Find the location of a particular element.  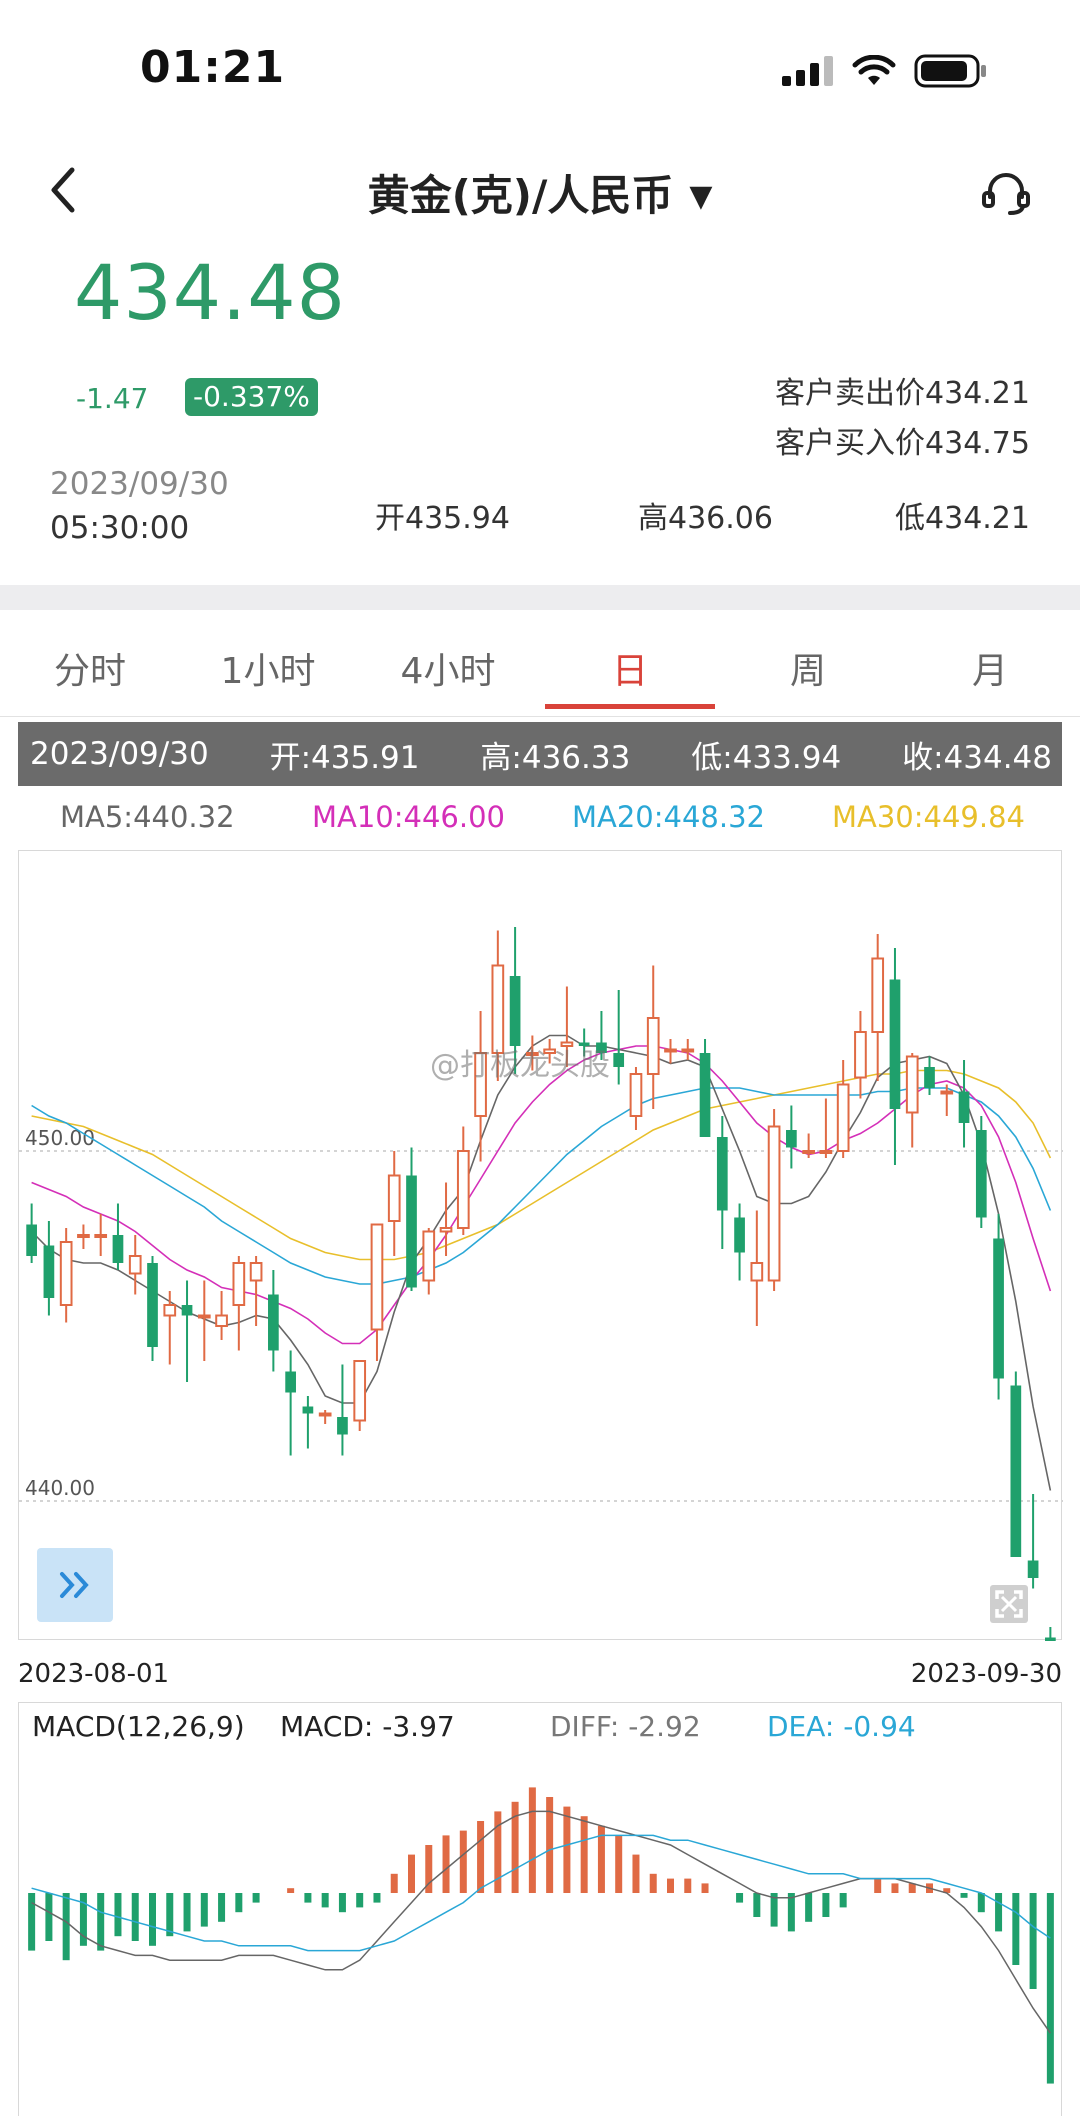

tab-week: 周 is located at coordinates (808, 668).